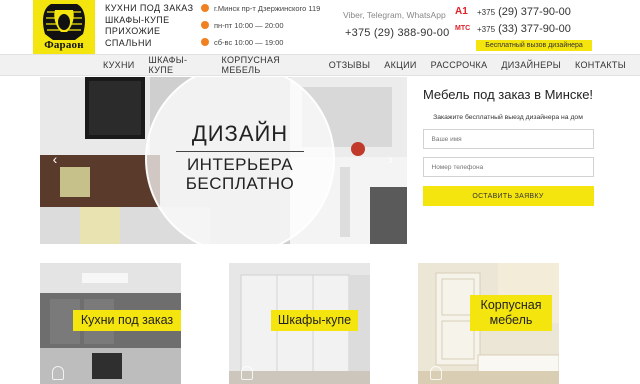  What do you see at coordinates (149, 9) in the screenshot?
I see `top-link-kitchens: КУХНИ ПОД ЗАКАЗ` at bounding box center [149, 9].